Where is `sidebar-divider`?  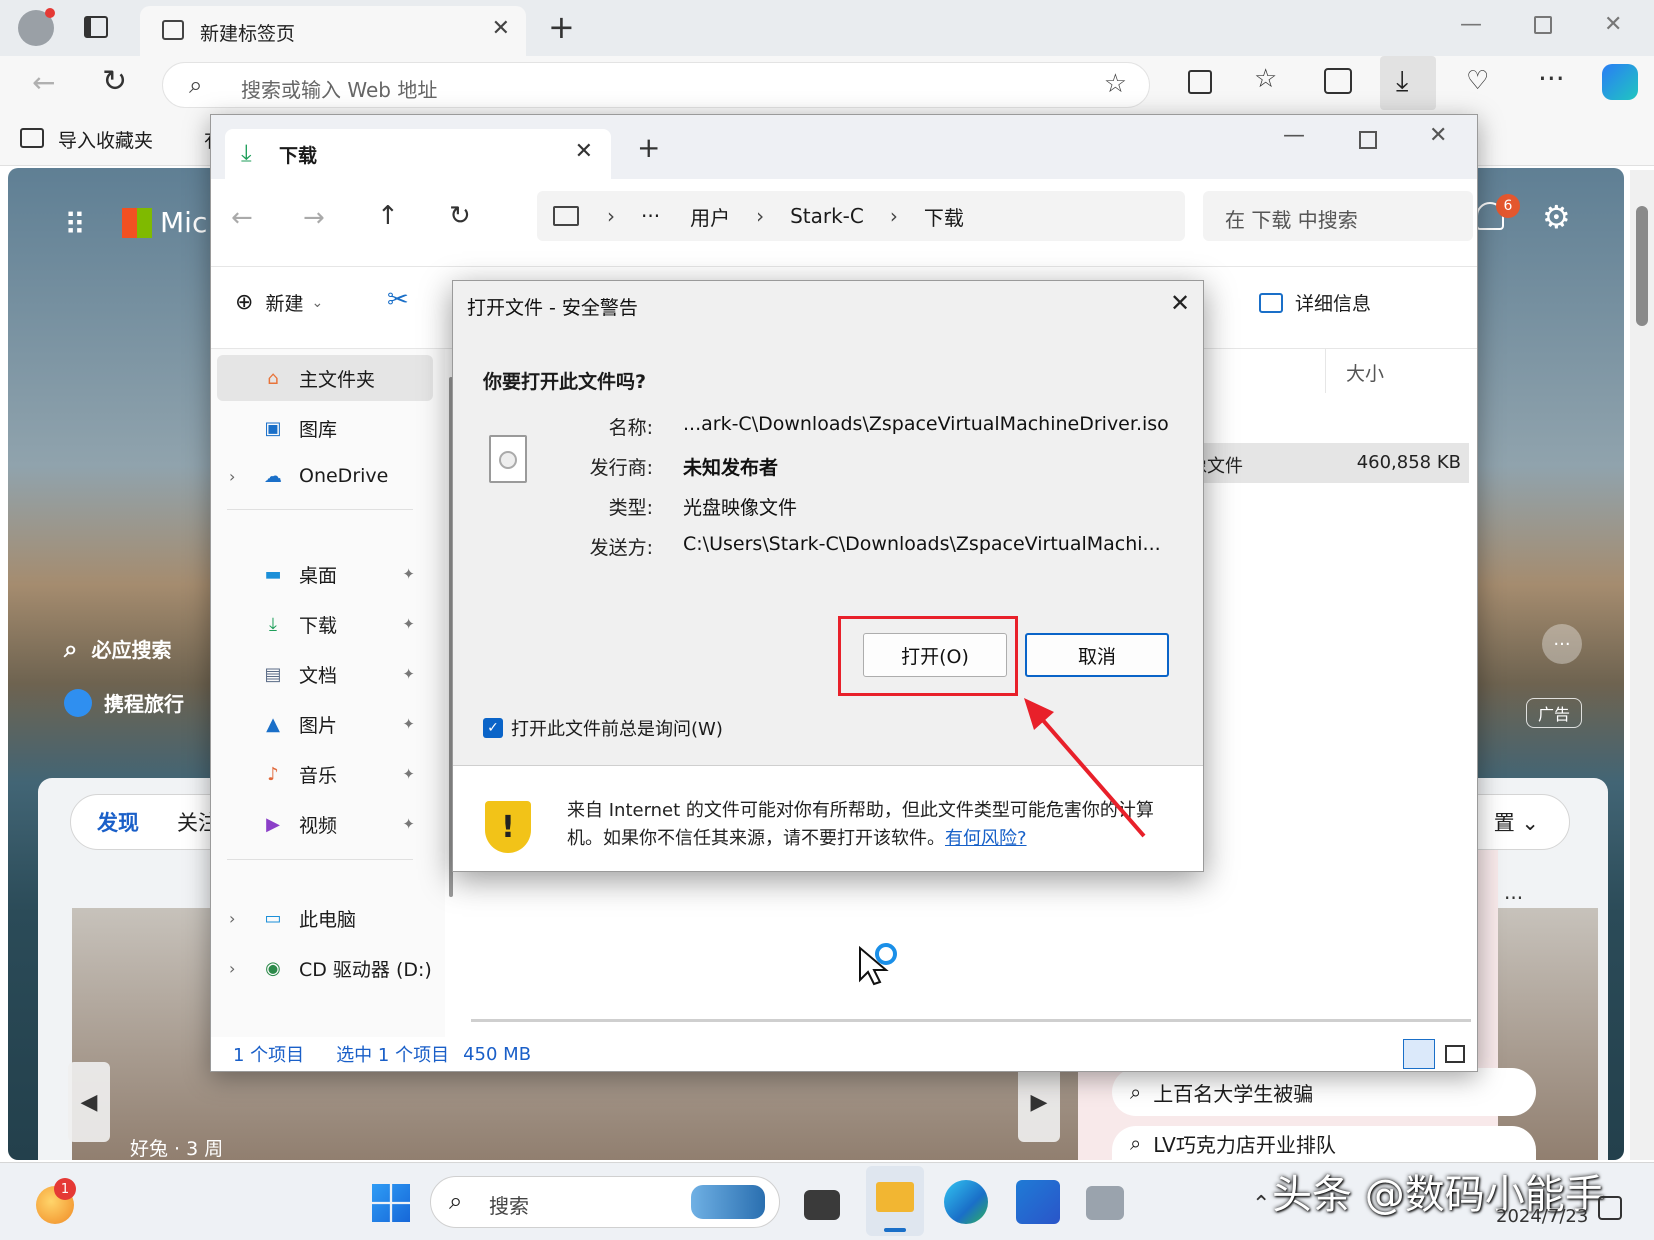
sidebar-divider is located at coordinates (320, 509).